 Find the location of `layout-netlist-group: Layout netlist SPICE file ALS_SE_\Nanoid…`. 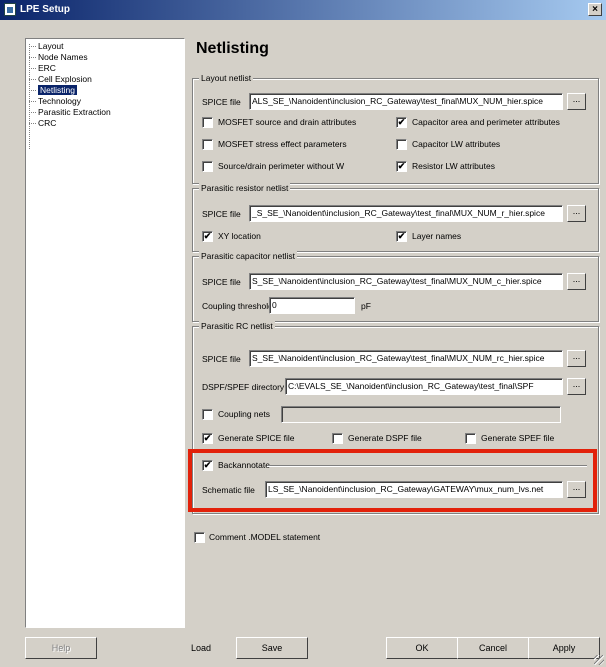

layout-netlist-group: Layout netlist SPICE file ALS_SE_\Nanoid… is located at coordinates (395, 128).